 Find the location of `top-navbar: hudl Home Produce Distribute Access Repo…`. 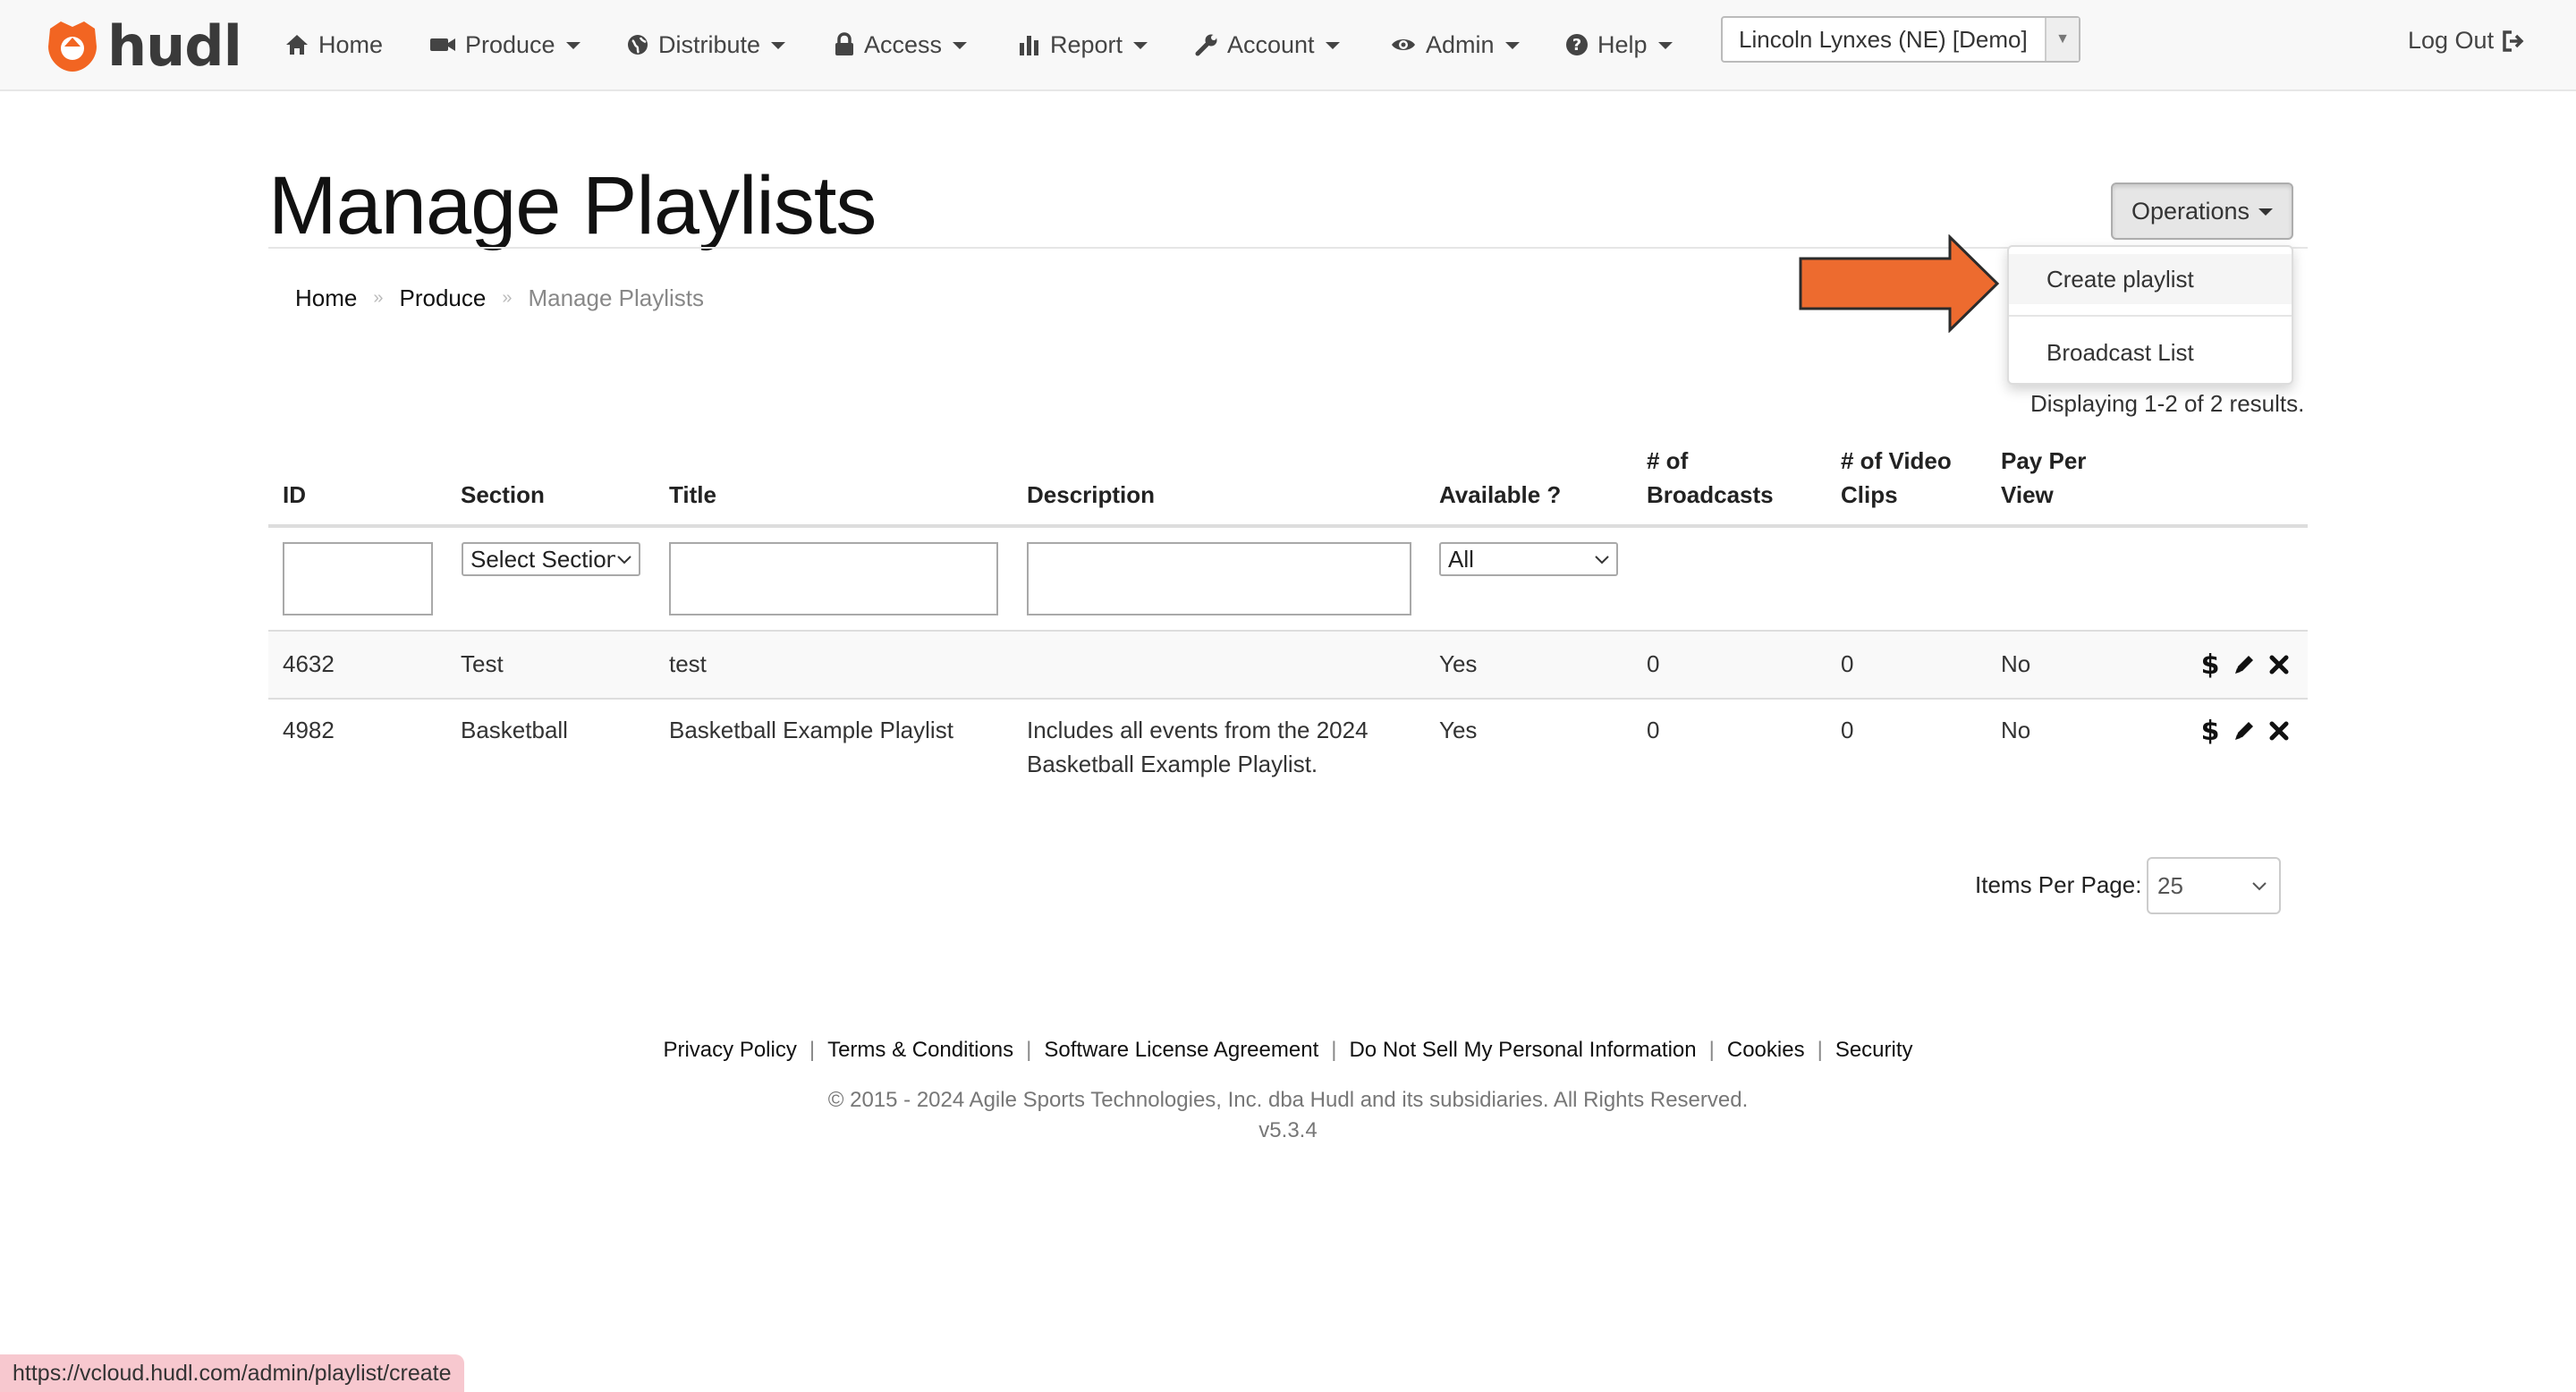

top-navbar: hudl Home Produce Distribute Access Repo… is located at coordinates (1288, 45).